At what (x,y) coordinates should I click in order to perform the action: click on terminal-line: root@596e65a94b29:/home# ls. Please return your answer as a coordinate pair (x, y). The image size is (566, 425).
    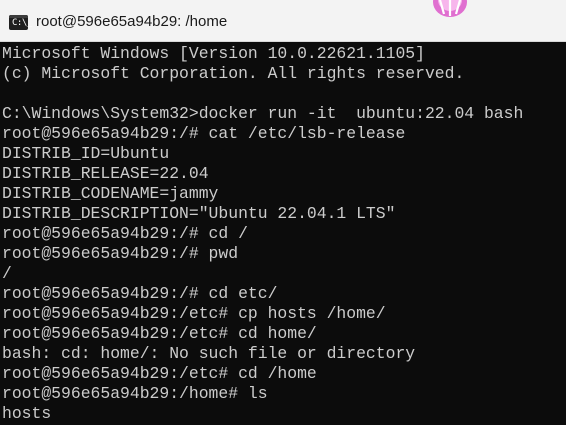
    Looking at the image, I should click on (135, 393).